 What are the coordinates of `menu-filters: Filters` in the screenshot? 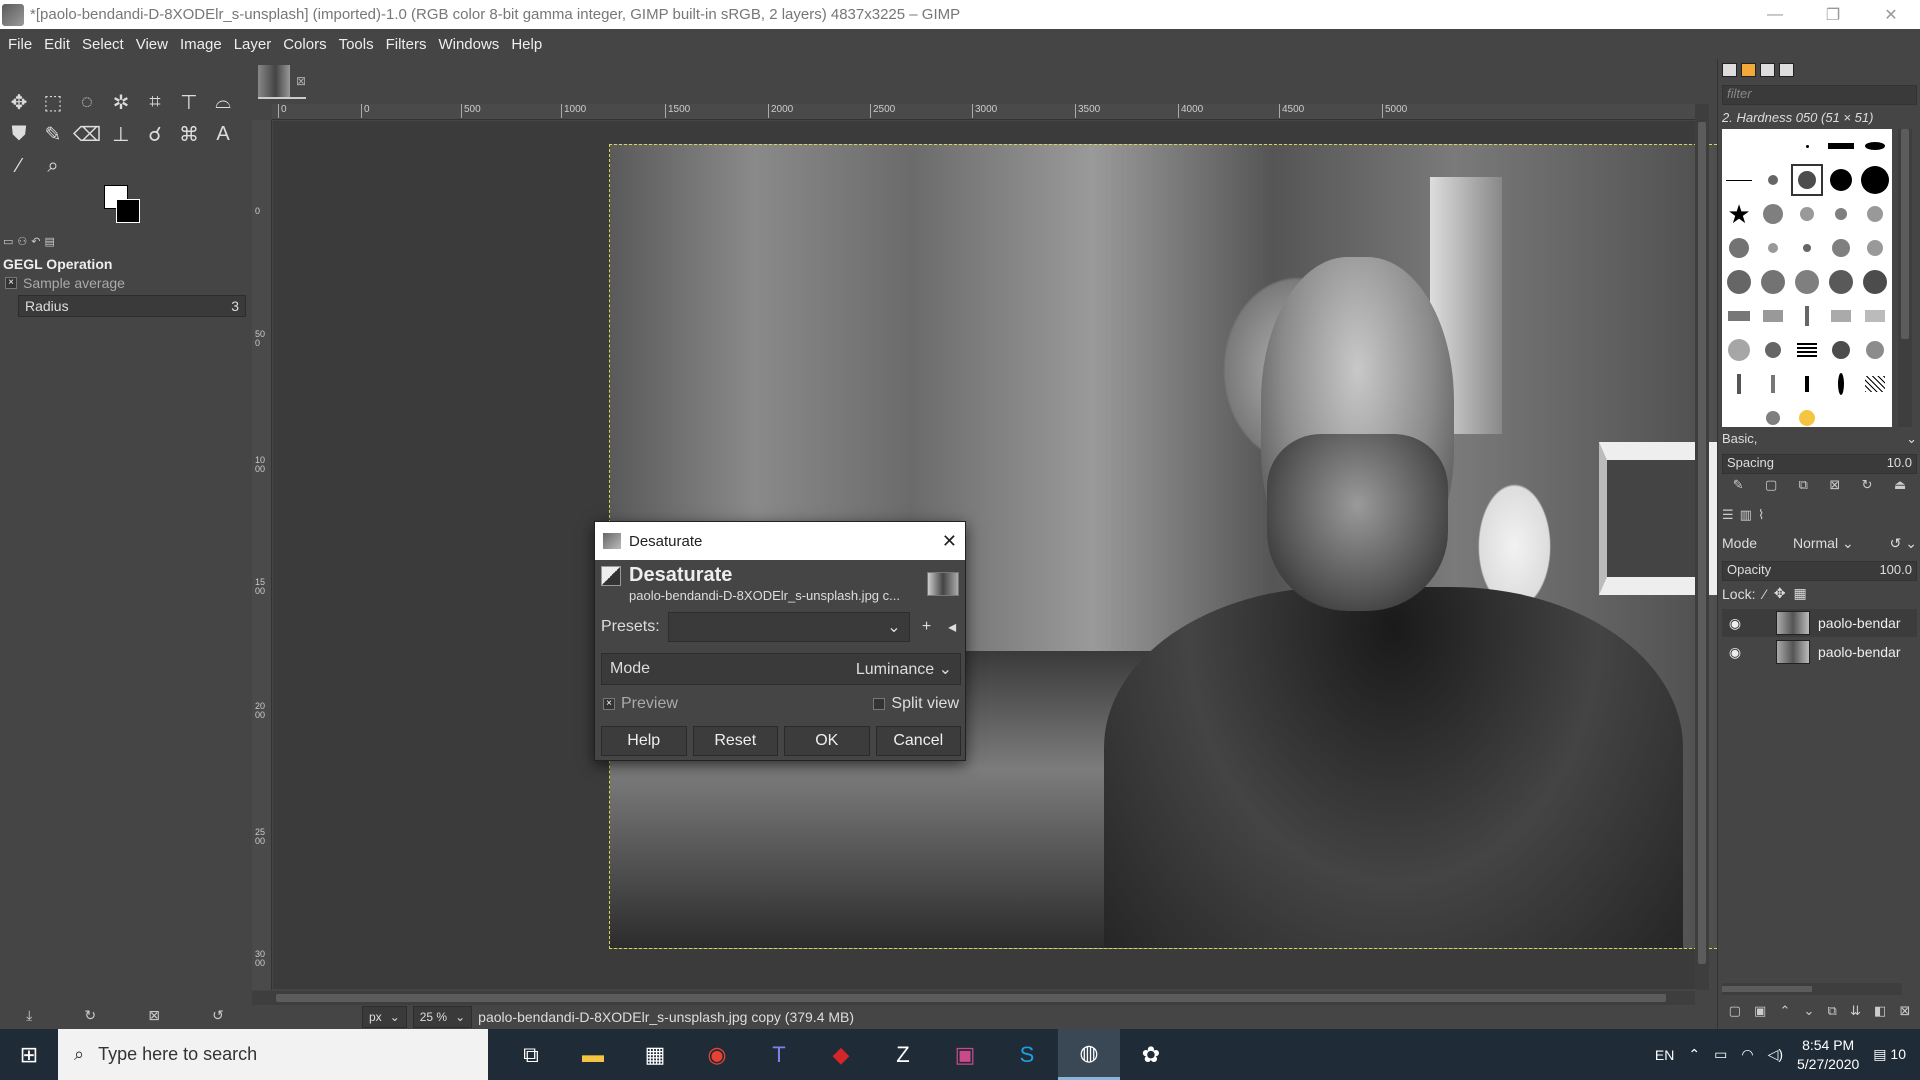 It's located at (406, 44).